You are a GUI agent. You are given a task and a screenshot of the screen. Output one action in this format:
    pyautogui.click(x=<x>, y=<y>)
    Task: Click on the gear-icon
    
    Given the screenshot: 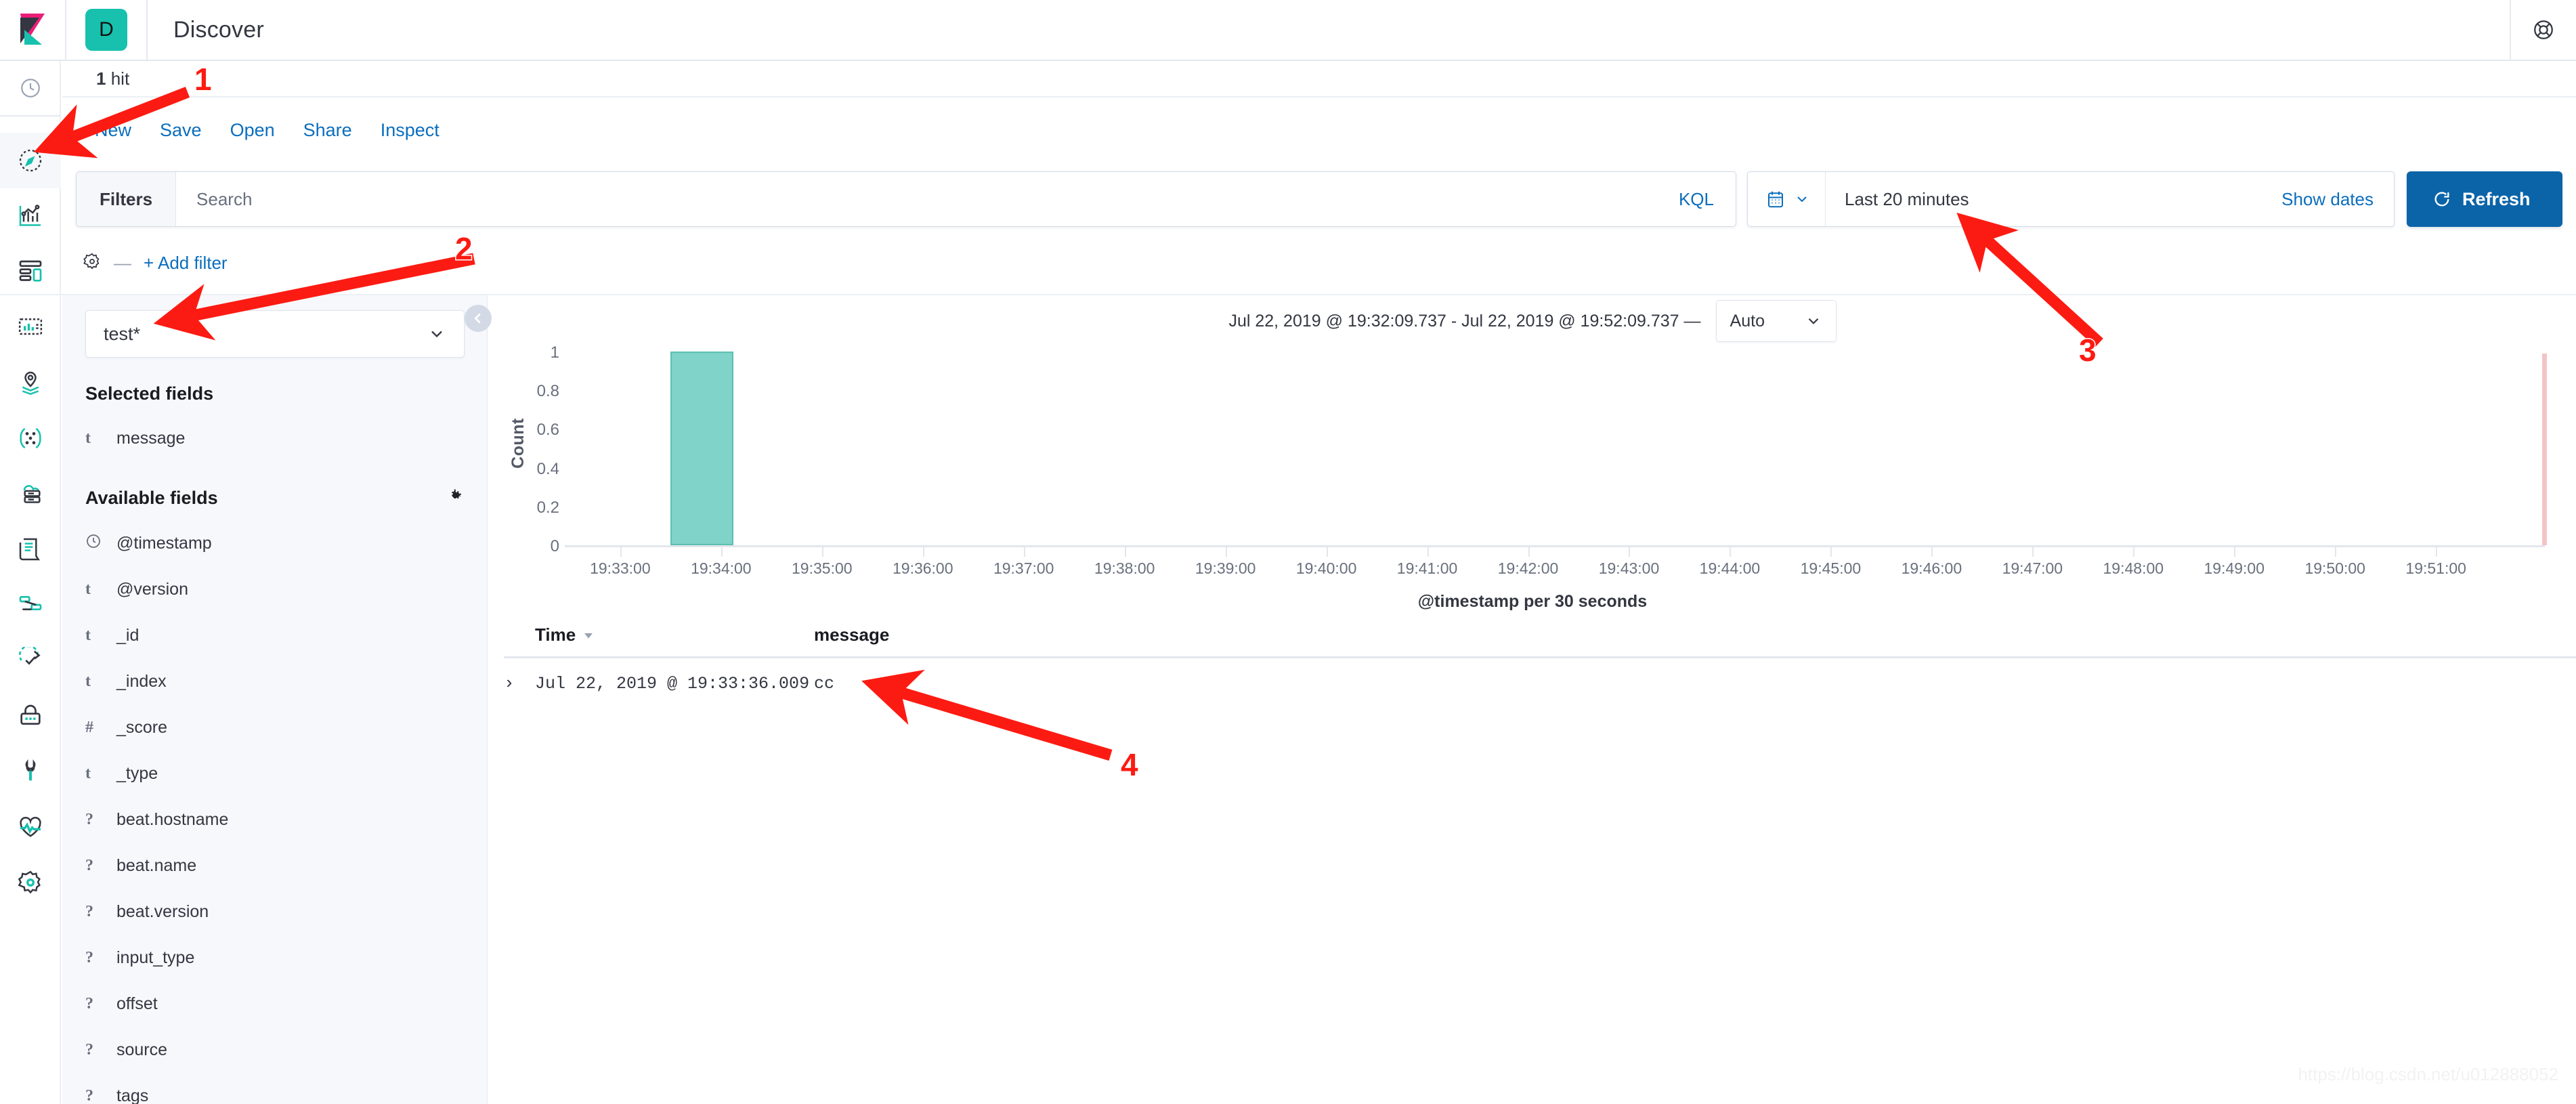 What is the action you would take?
    pyautogui.click(x=455, y=498)
    